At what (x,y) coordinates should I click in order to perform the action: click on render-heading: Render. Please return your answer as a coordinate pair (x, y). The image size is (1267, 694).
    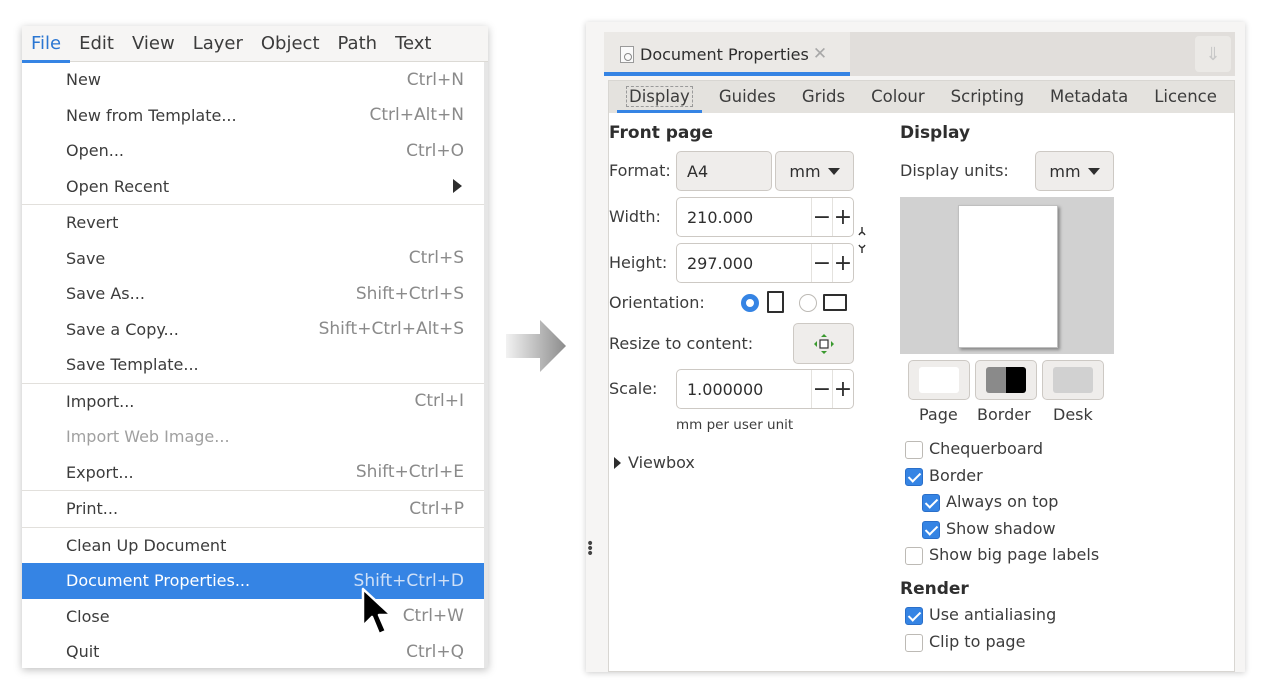
    Looking at the image, I should click on (934, 589).